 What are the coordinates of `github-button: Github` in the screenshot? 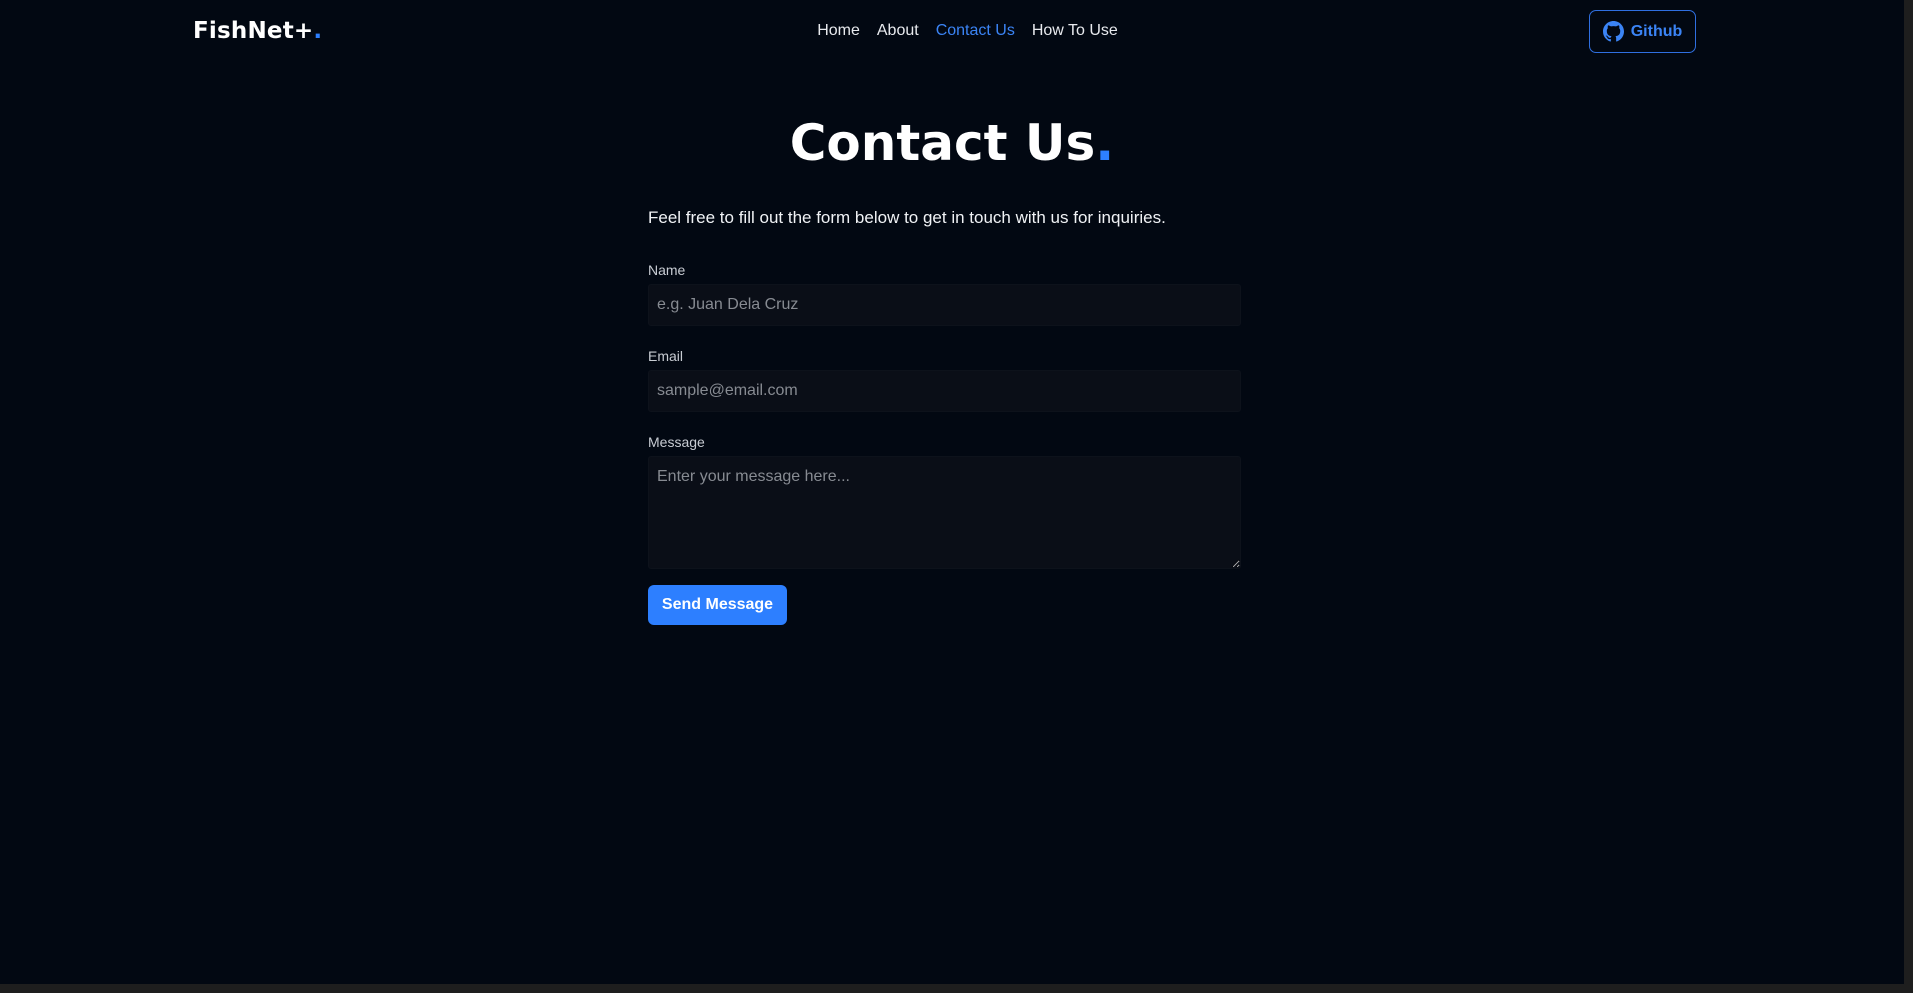 It's located at (1642, 31).